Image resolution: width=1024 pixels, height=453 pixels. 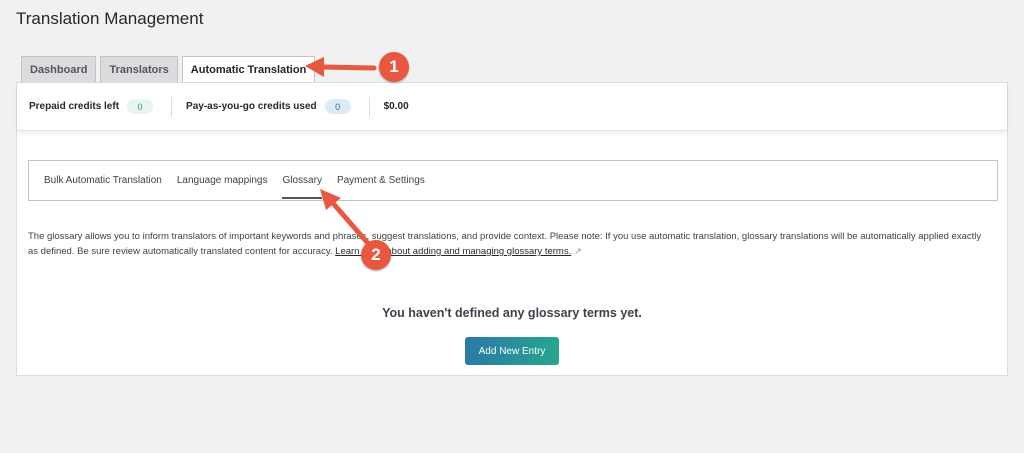 What do you see at coordinates (110, 18) in the screenshot?
I see `page-title: Translation Management` at bounding box center [110, 18].